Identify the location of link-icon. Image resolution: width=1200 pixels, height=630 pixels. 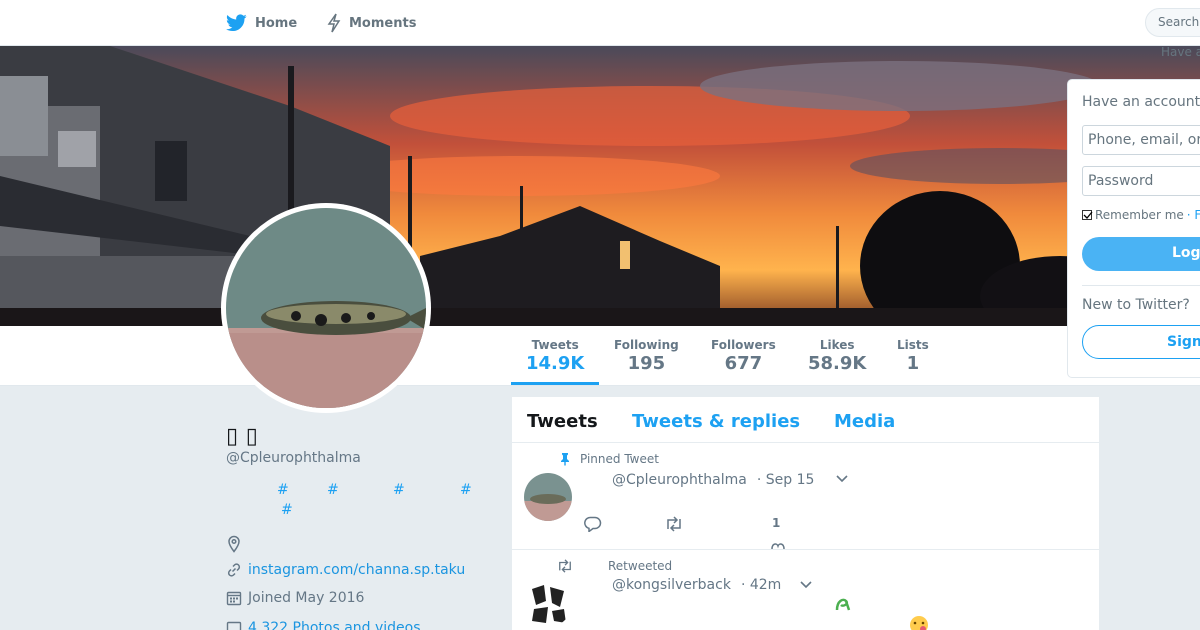
(234, 570).